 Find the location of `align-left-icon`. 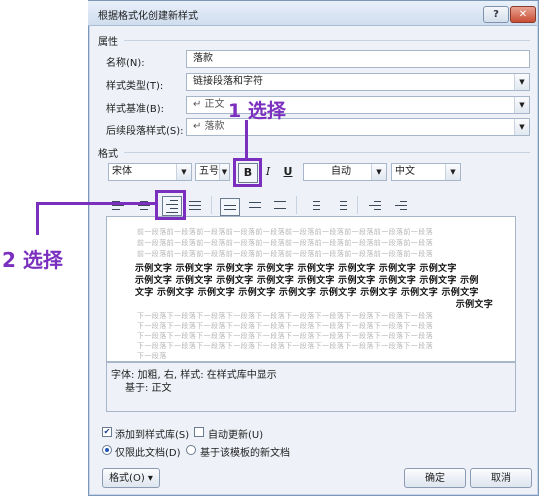

align-left-icon is located at coordinates (118, 206).